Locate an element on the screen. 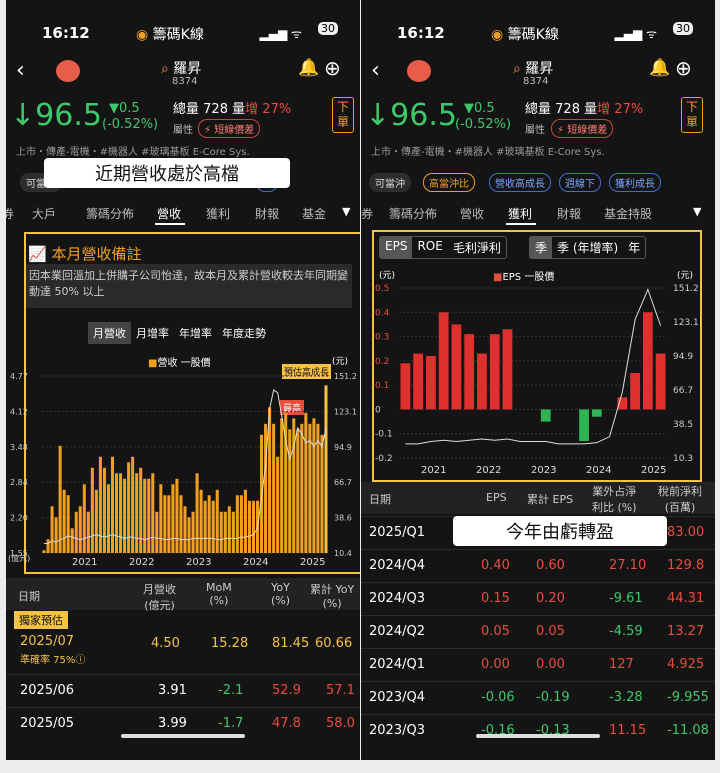 The width and height of the screenshot is (720, 773). y-tick-label: 0.1 is located at coordinates (382, 386).